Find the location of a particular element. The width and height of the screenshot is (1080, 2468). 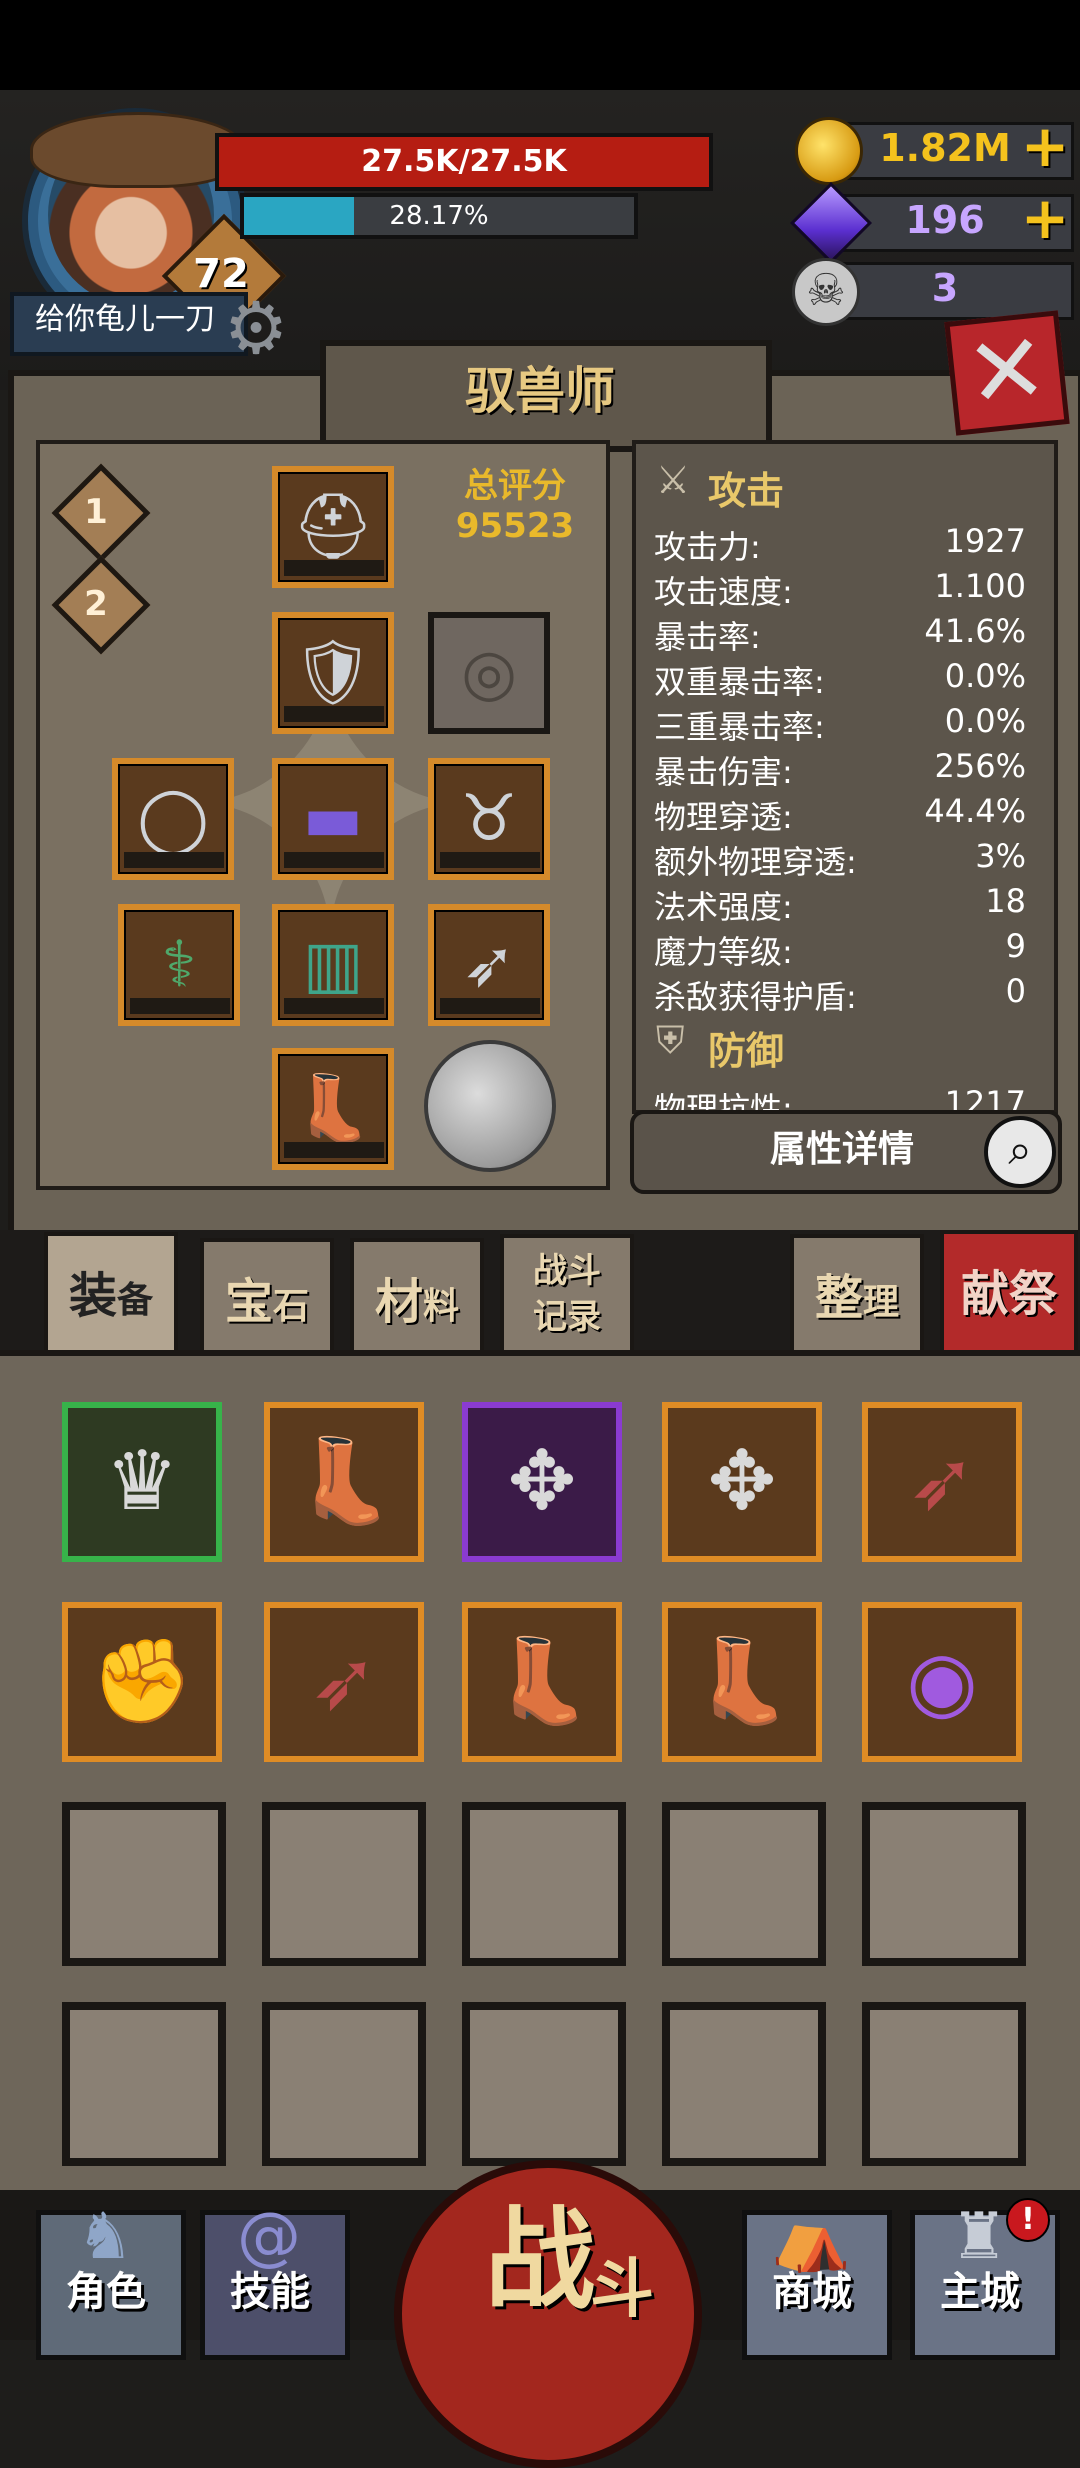

belt-slot: ▬ is located at coordinates (333, 819).